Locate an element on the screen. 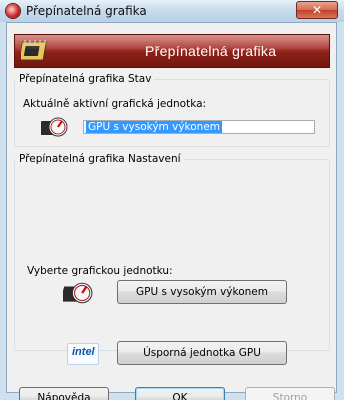 Image resolution: width=344 pixels, height=400 pixels. intel-logo-text: intel is located at coordinates (83, 352).